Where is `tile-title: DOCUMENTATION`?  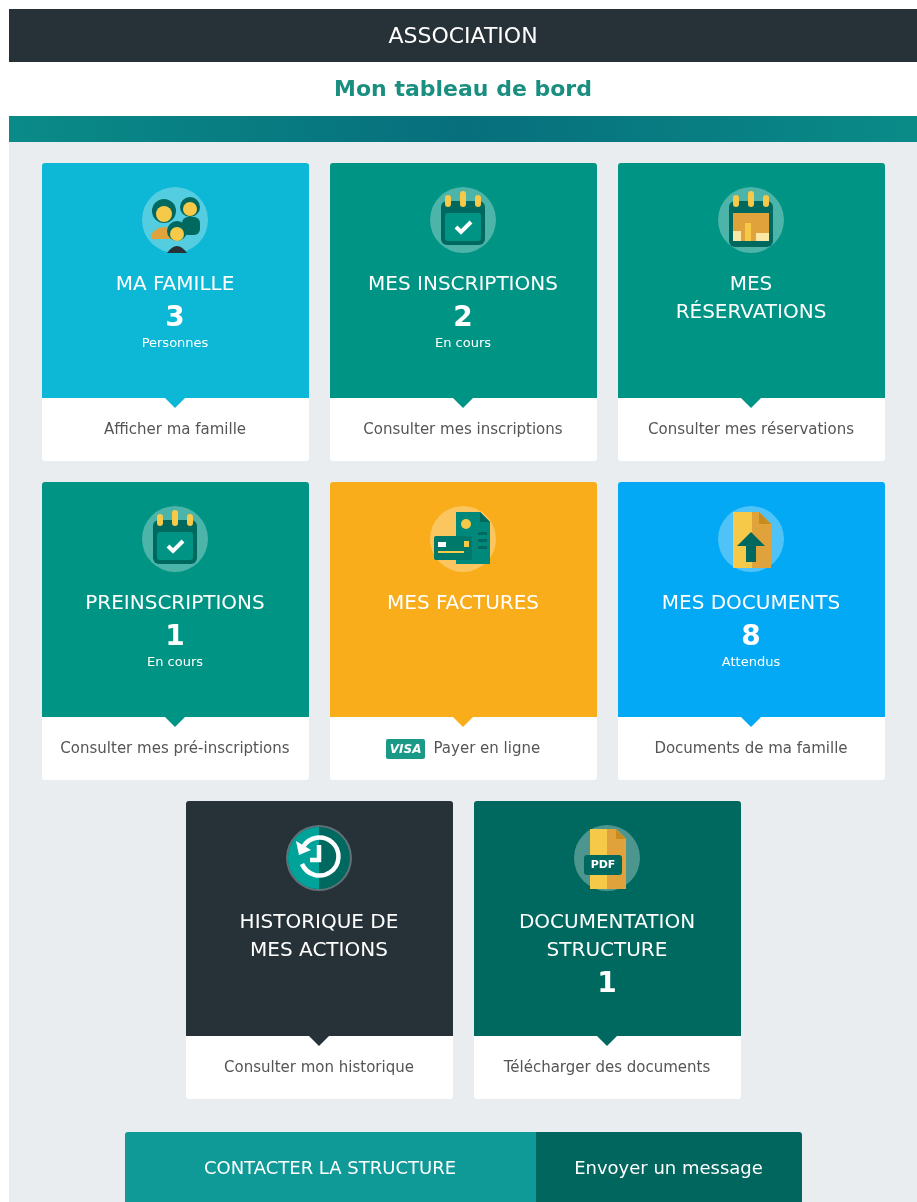 tile-title: DOCUMENTATION is located at coordinates (607, 921).